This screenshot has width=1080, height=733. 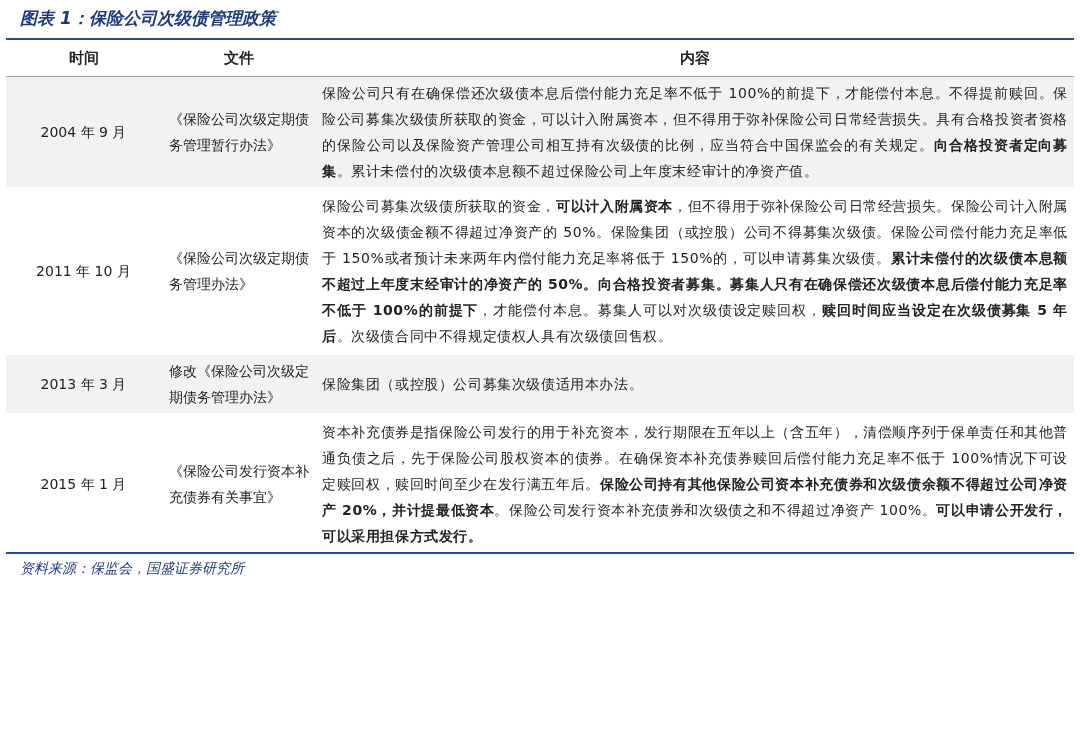 I want to click on table-cell: 《保险公司次级定期债务管理暂行办法》, so click(x=238, y=132).